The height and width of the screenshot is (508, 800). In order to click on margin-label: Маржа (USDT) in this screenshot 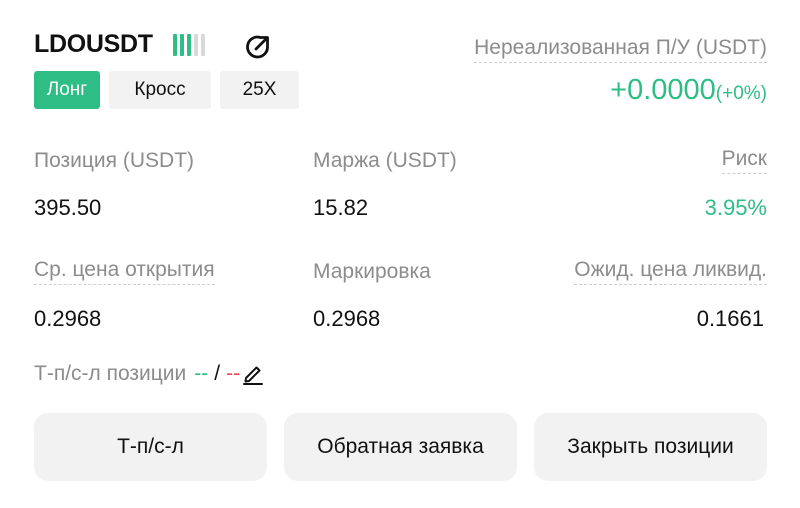, I will do `click(385, 160)`.